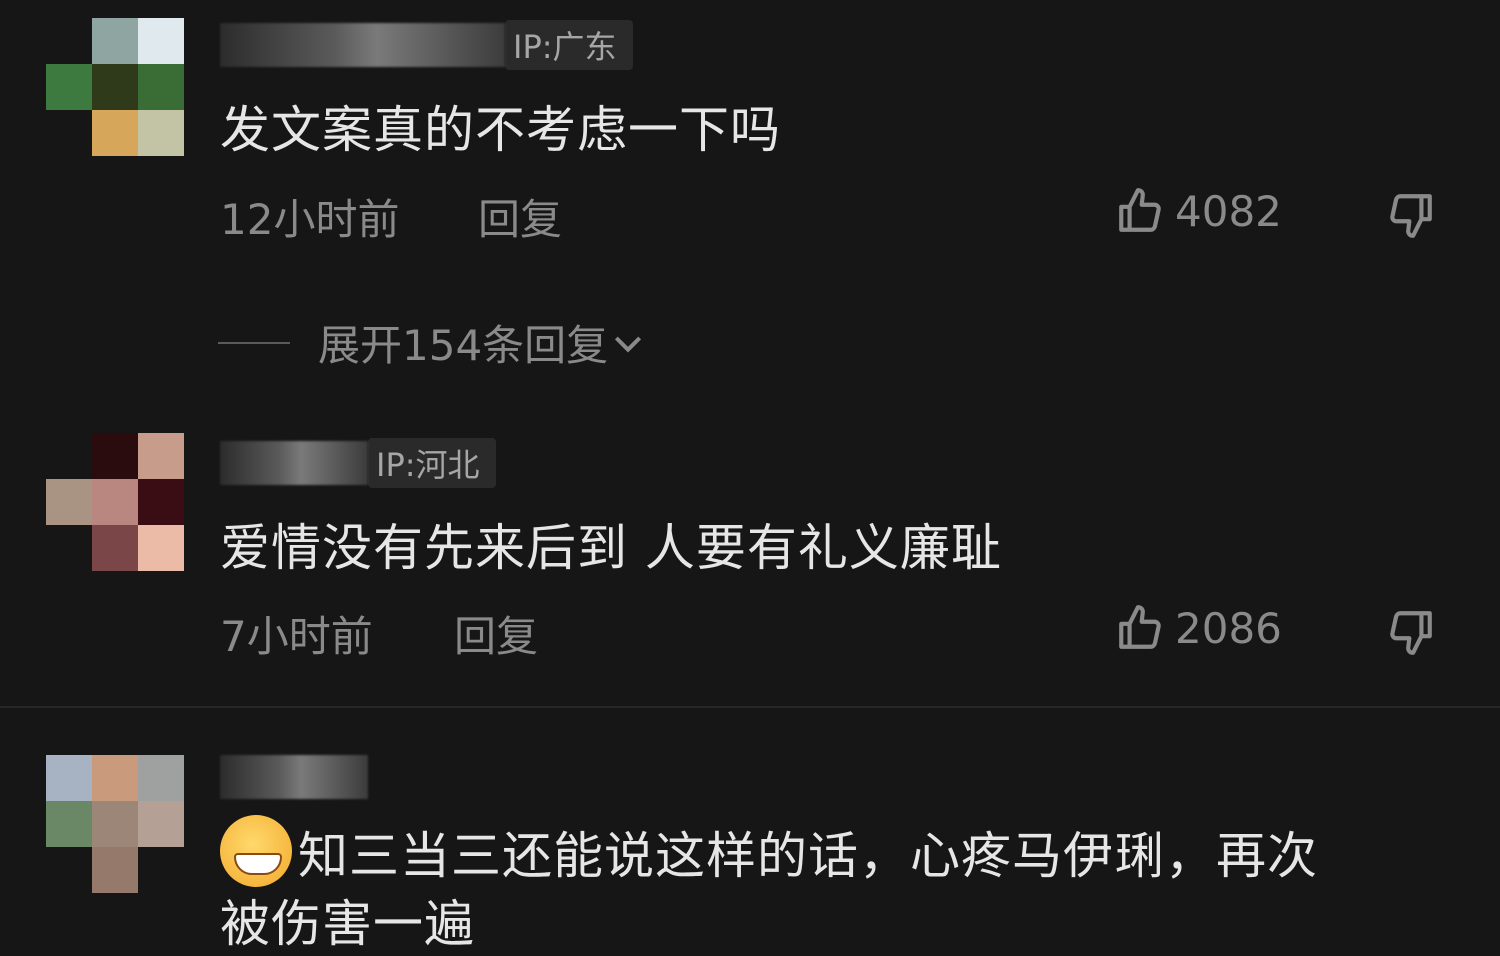  I want to click on expand-replies-button: 展开154条回复, so click(433, 342).